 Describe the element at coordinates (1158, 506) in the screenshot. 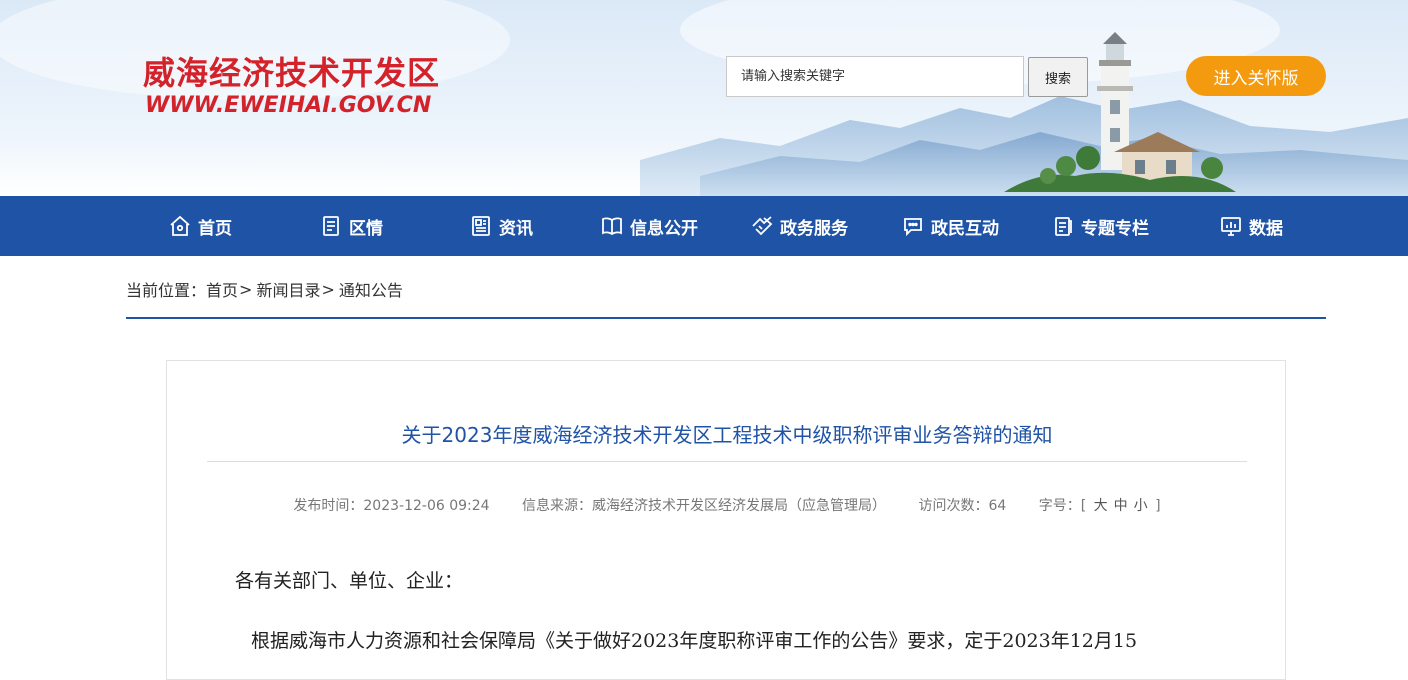

I see `font-size-bracket-close: ]` at that location.